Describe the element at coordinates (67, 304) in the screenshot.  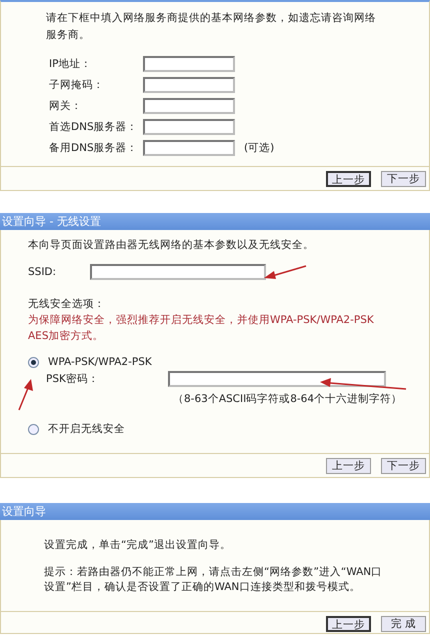
I see `section-label: 无线安全选项：` at that location.